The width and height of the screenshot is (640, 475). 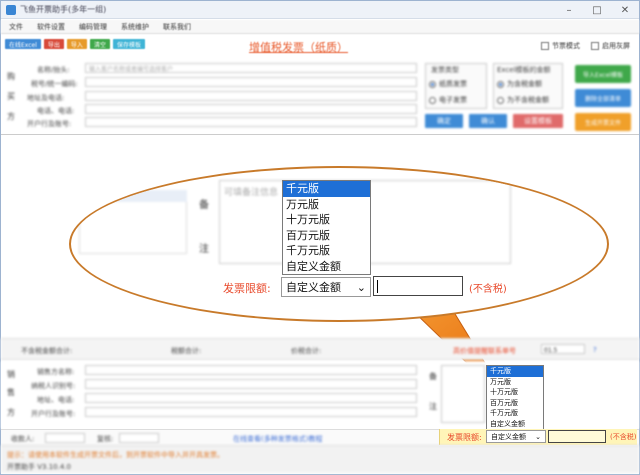 I want to click on radio-tax-included: 为含税金额, so click(x=519, y=84).